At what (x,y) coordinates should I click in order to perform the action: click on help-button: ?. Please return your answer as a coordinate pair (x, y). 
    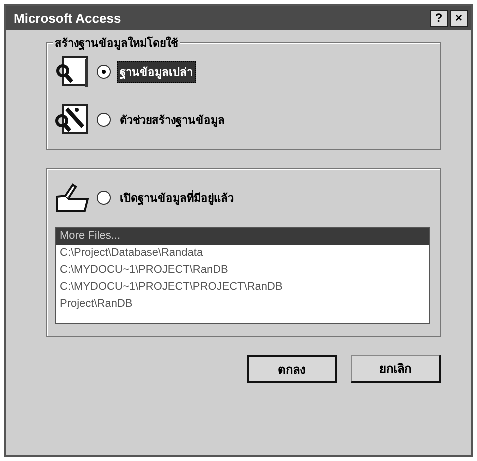
    Looking at the image, I should click on (439, 18).